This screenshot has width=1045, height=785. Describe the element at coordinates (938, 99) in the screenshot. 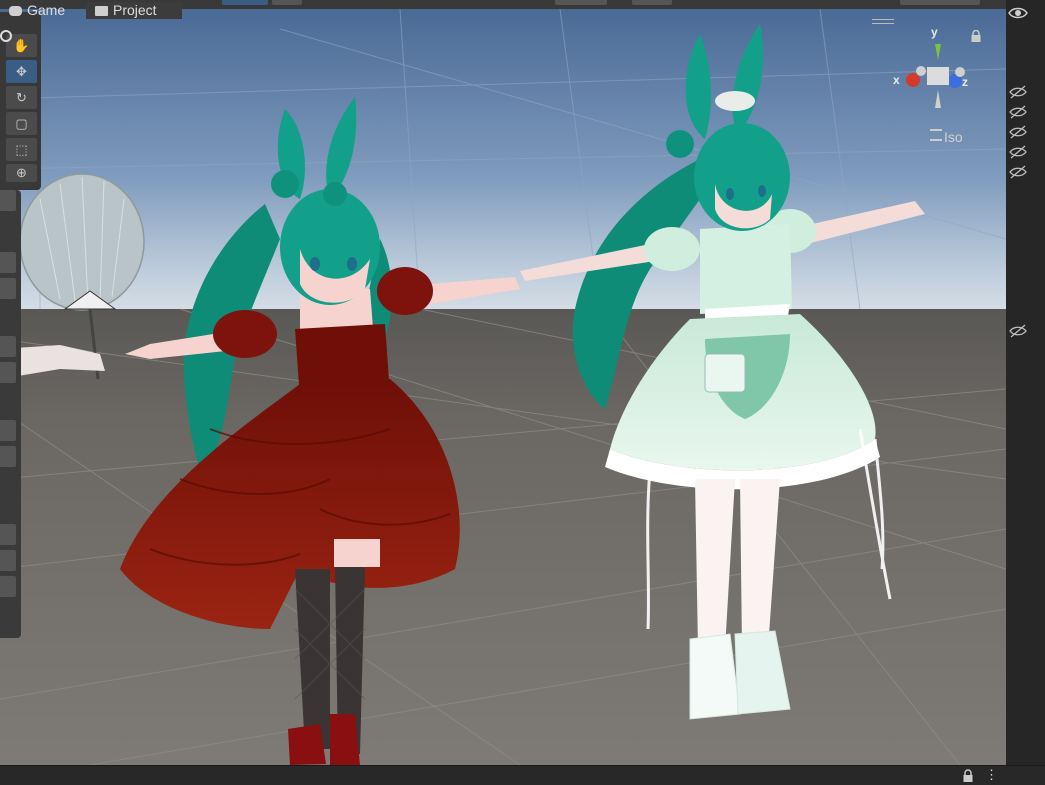

I see `axis-neg-y-cone` at that location.